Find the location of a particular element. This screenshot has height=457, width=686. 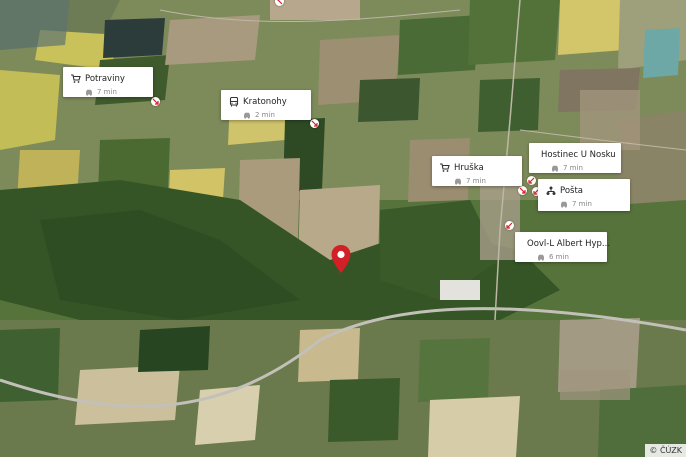

poi-dot-potraviny is located at coordinates (155, 101).